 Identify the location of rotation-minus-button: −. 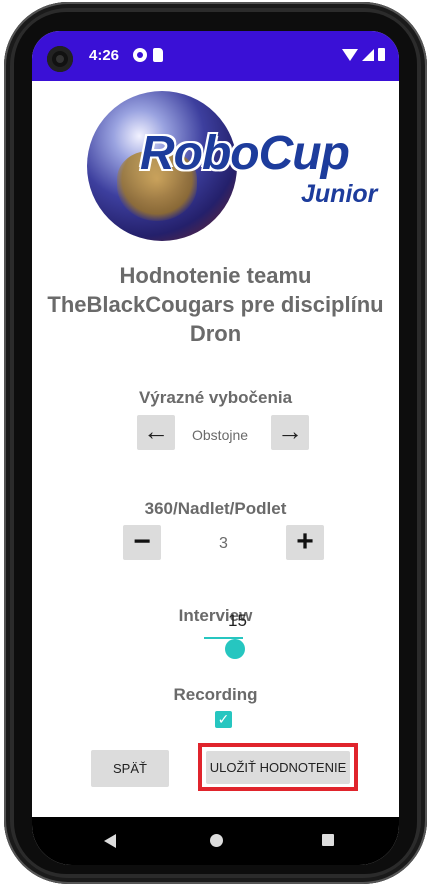
(142, 542).